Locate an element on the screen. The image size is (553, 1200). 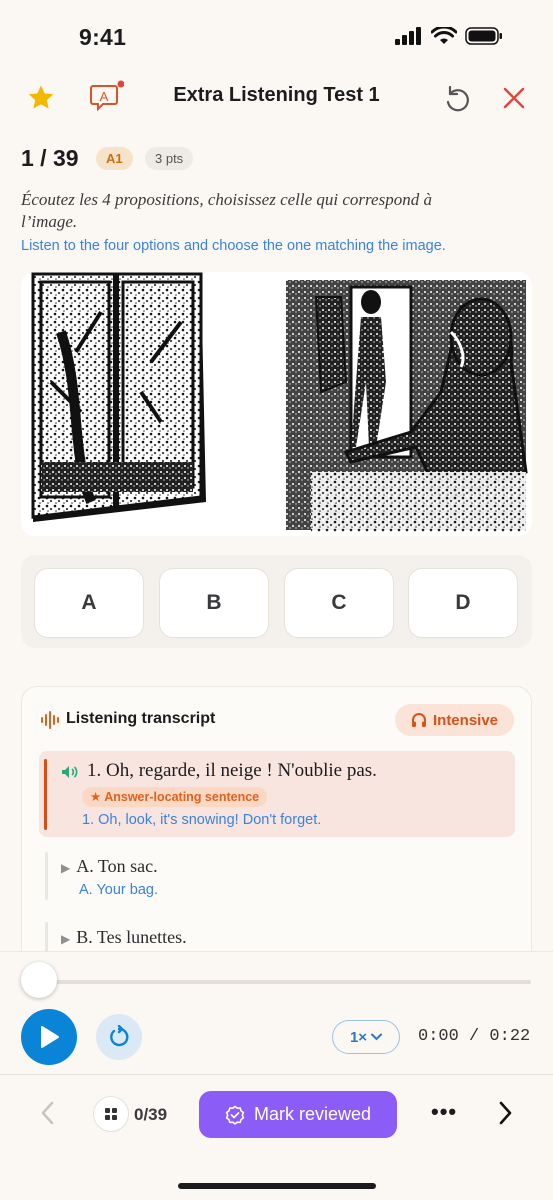
headphones-icon is located at coordinates (418, 720).